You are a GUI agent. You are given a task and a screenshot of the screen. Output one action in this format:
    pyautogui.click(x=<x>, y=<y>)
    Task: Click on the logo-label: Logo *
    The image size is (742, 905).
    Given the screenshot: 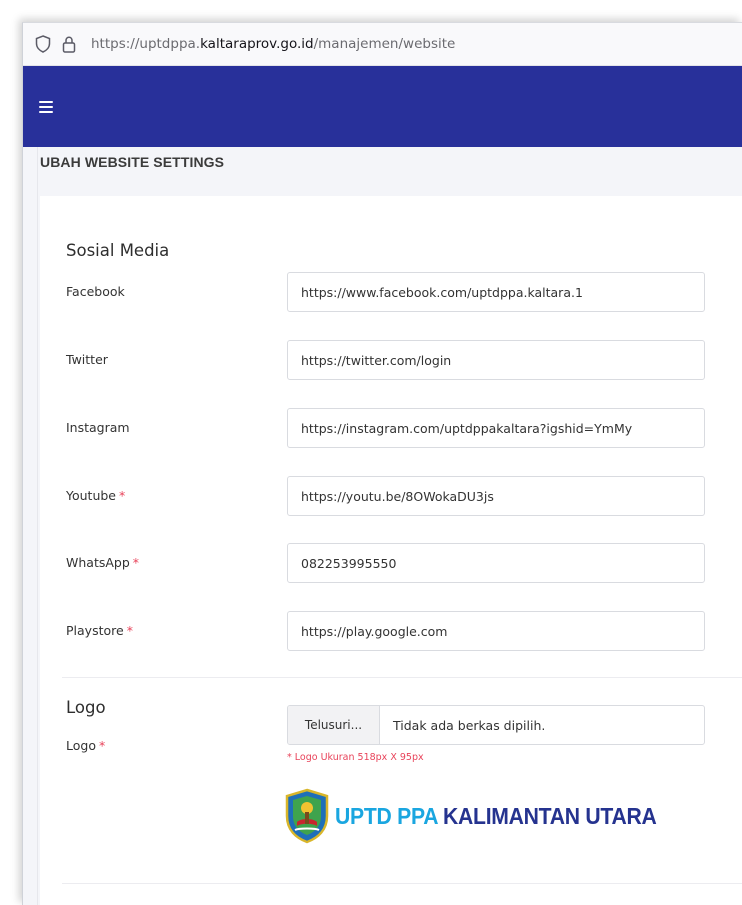 What is the action you would take?
    pyautogui.click(x=85, y=745)
    